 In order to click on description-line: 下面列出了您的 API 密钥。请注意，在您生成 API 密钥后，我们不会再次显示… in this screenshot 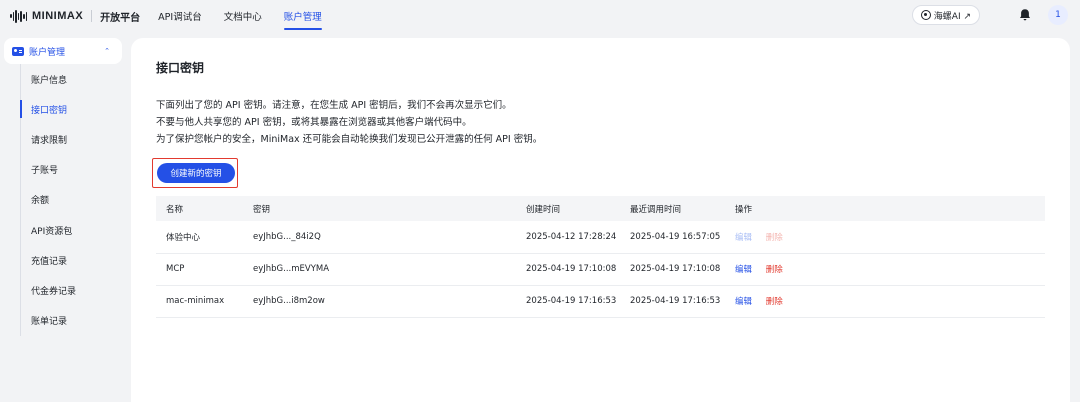, I will do `click(334, 105)`.